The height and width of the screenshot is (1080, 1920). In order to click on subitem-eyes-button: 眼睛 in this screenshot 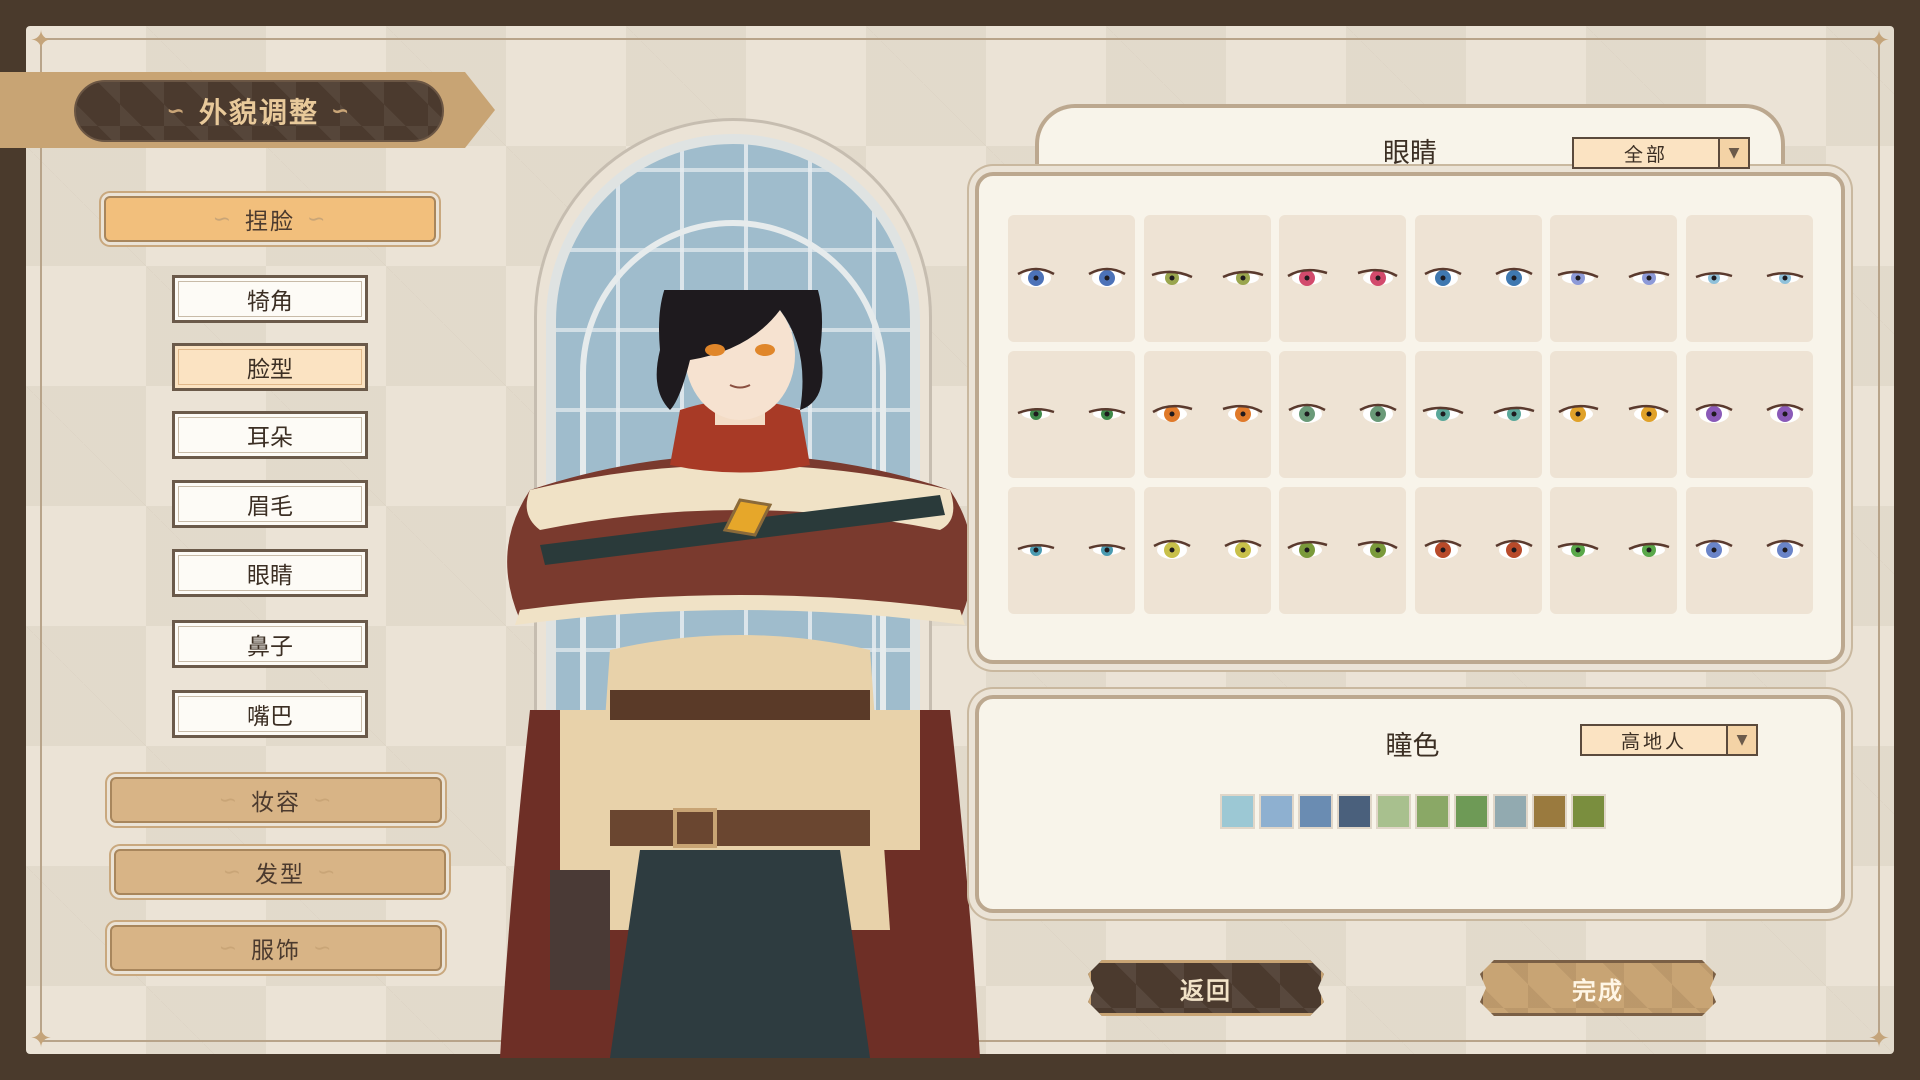, I will do `click(270, 573)`.